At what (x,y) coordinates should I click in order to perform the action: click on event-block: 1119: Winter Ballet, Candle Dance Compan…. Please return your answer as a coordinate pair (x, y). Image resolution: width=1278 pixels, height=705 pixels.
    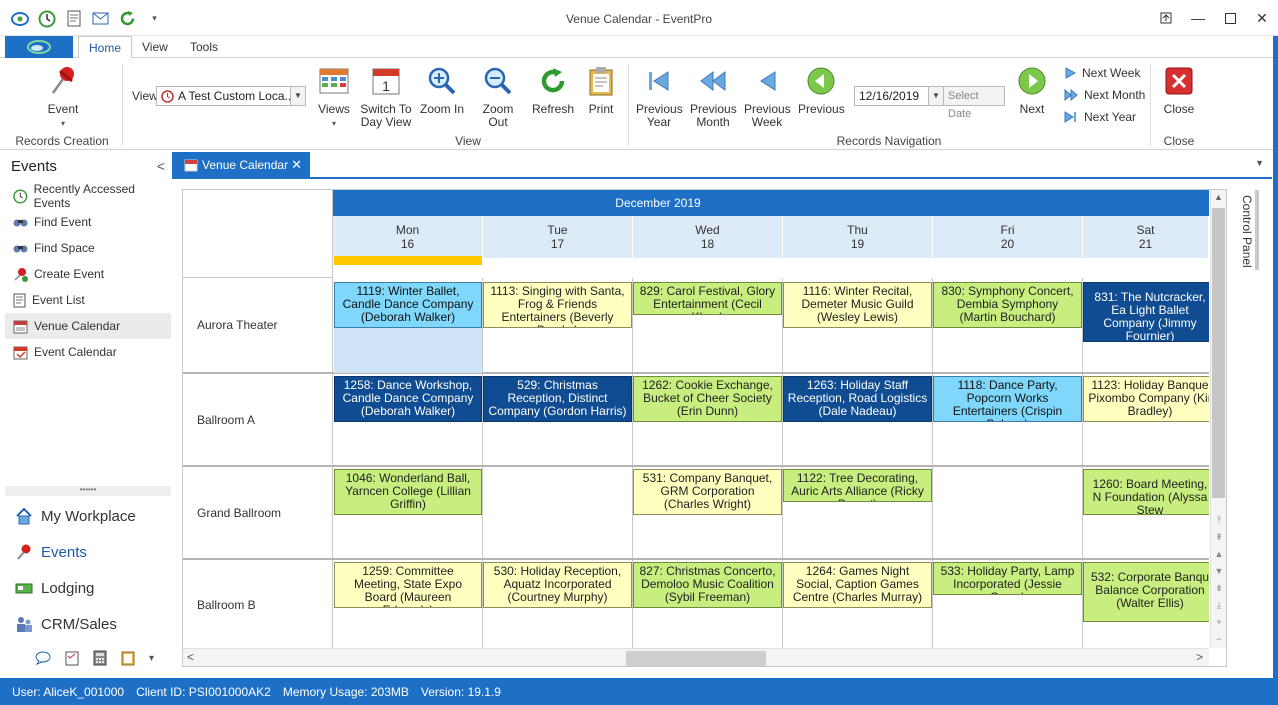
    Looking at the image, I should click on (408, 305).